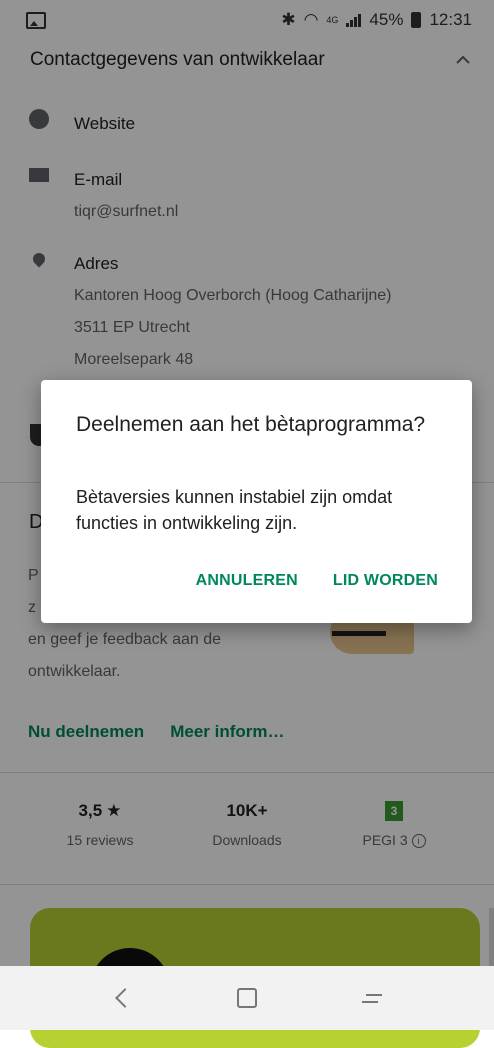  Describe the element at coordinates (317, 581) in the screenshot. I see `dialog-actions: ANNULEREN LID WORDEN` at that location.